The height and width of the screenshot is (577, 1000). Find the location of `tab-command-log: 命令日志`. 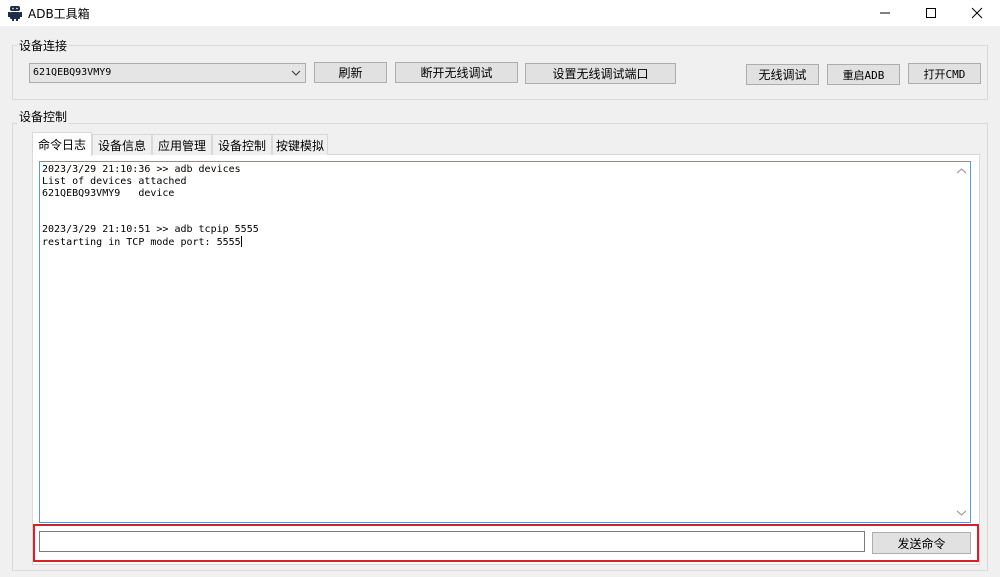

tab-command-log: 命令日志 is located at coordinates (62, 144).